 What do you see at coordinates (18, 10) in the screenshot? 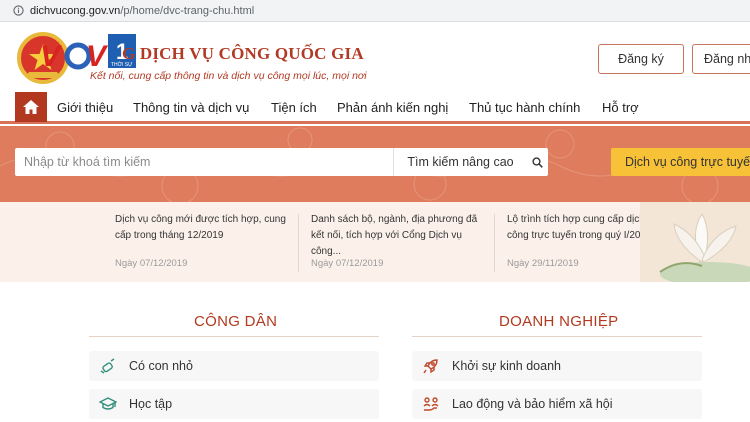
I see `info-icon` at bounding box center [18, 10].